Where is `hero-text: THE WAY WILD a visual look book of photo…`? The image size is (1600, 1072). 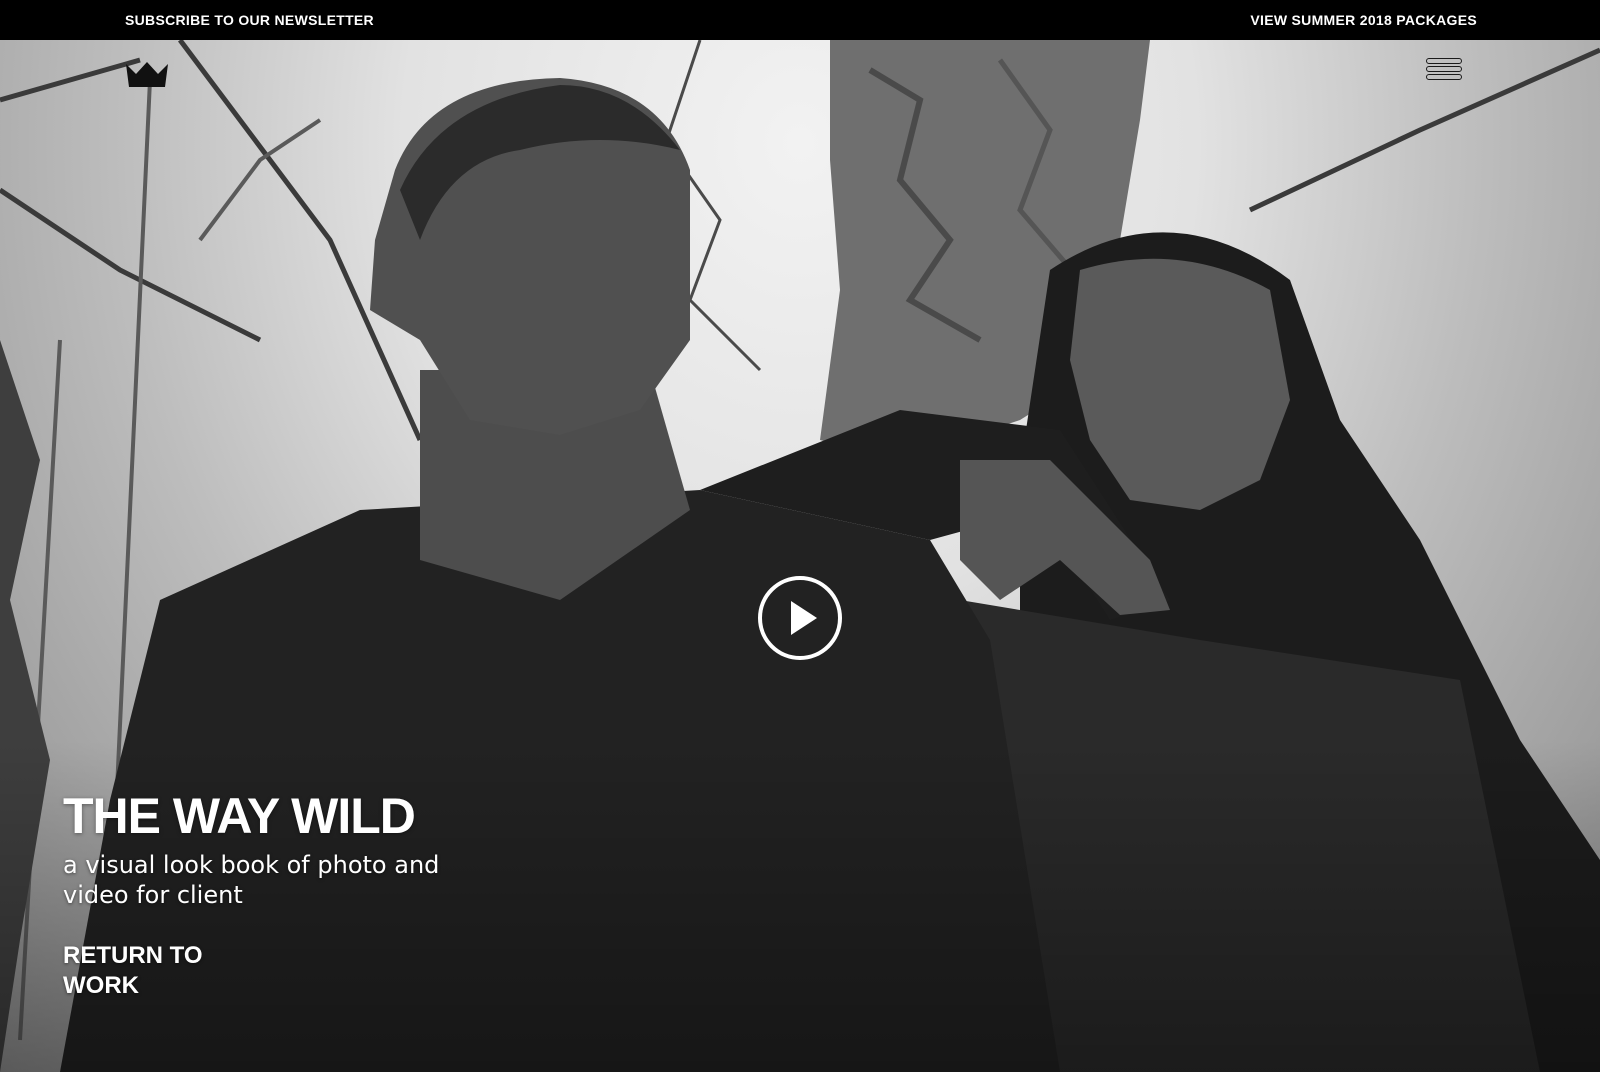 hero-text: THE WAY WILD a visual look book of photo… is located at coordinates (263, 895).